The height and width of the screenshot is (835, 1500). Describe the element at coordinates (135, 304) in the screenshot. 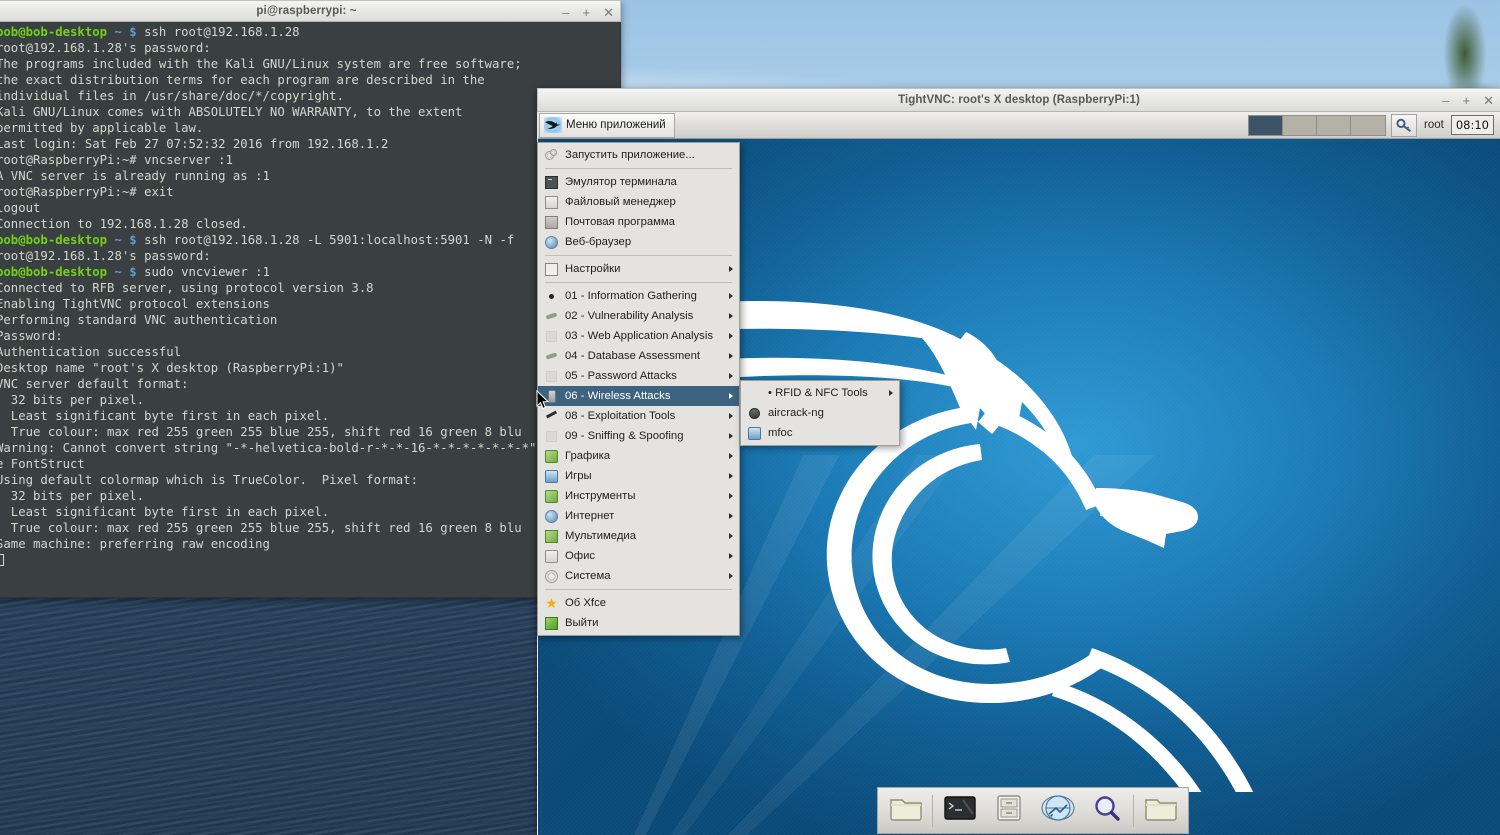

I see `terminal-line: Enabling TightVNC protocol extensions` at that location.